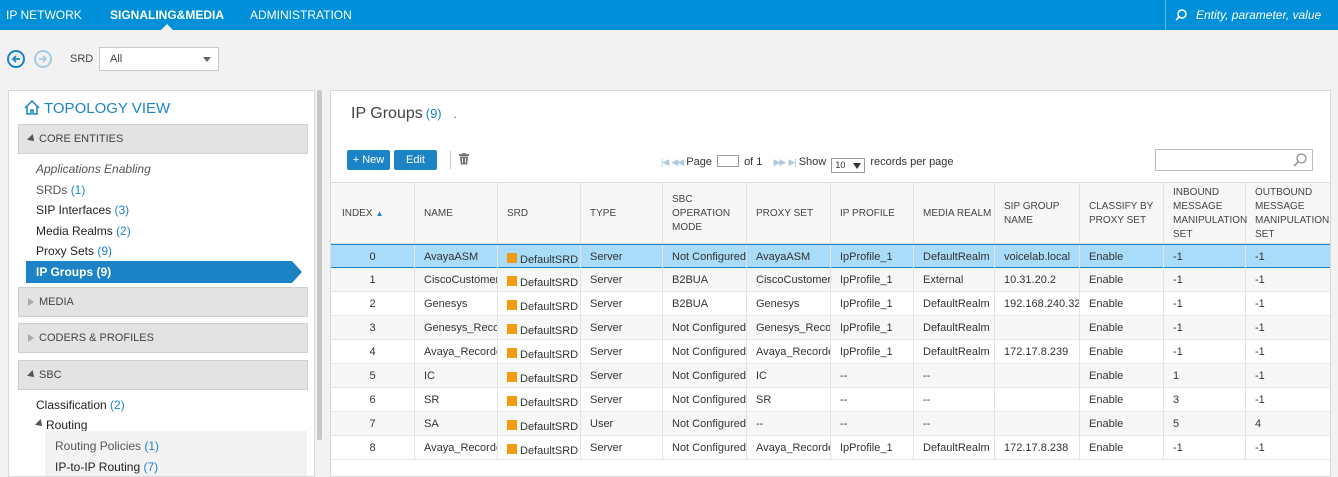 The height and width of the screenshot is (477, 1338). What do you see at coordinates (1122, 424) in the screenshot?
I see `cell-classify-by-proxy-set: Enable` at bounding box center [1122, 424].